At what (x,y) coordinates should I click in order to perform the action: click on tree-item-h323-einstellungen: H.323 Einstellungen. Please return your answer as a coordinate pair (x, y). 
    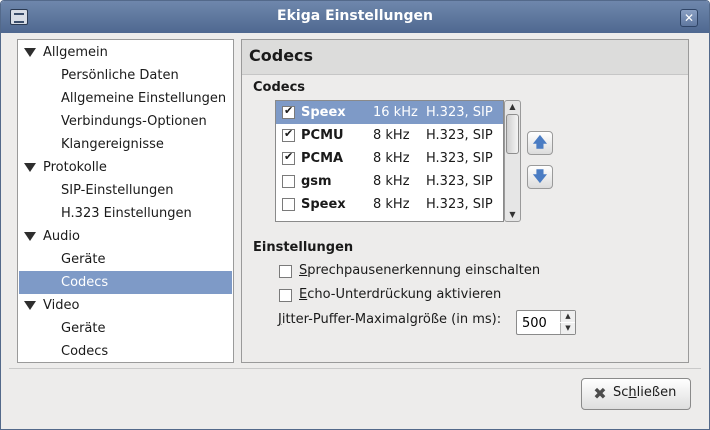
    Looking at the image, I should click on (125, 213).